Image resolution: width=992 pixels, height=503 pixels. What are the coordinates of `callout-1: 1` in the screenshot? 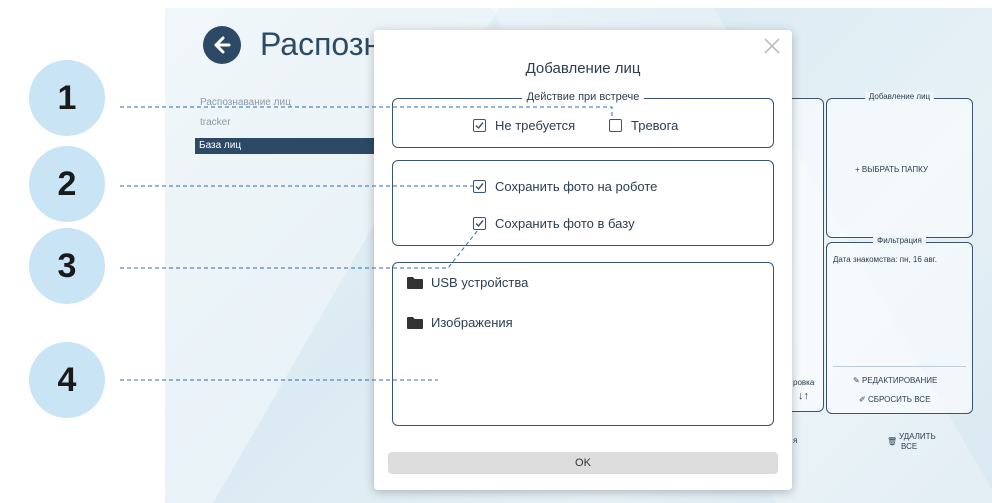 It's located at (67, 98).